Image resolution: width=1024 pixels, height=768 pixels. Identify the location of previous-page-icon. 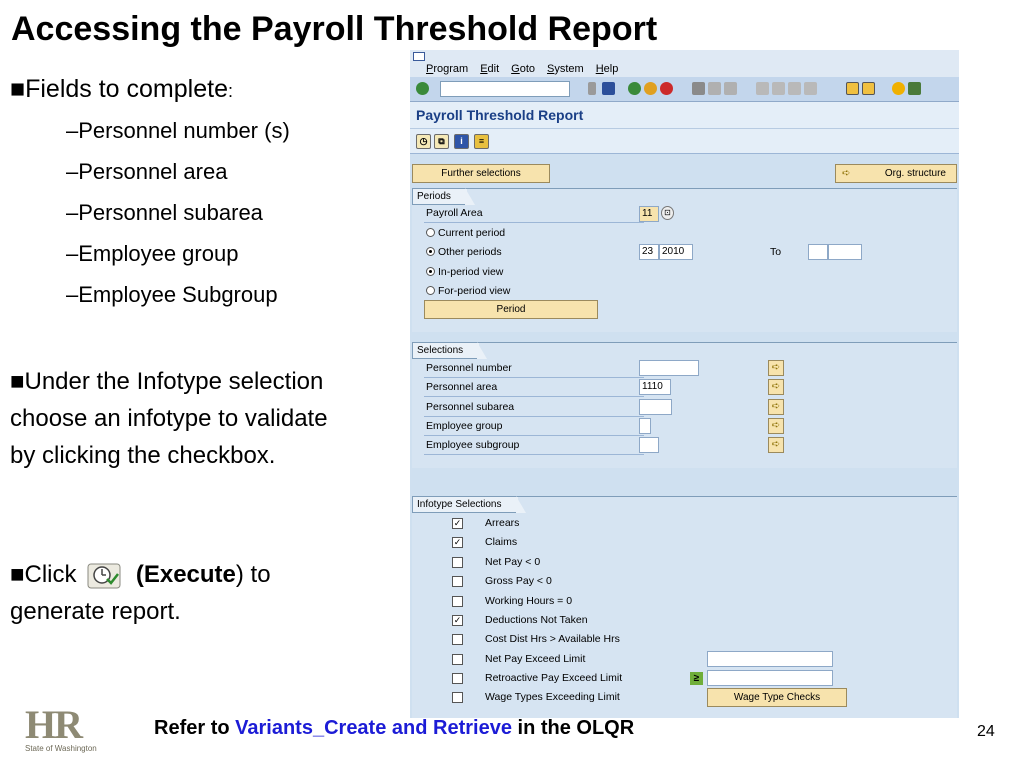
(778, 88).